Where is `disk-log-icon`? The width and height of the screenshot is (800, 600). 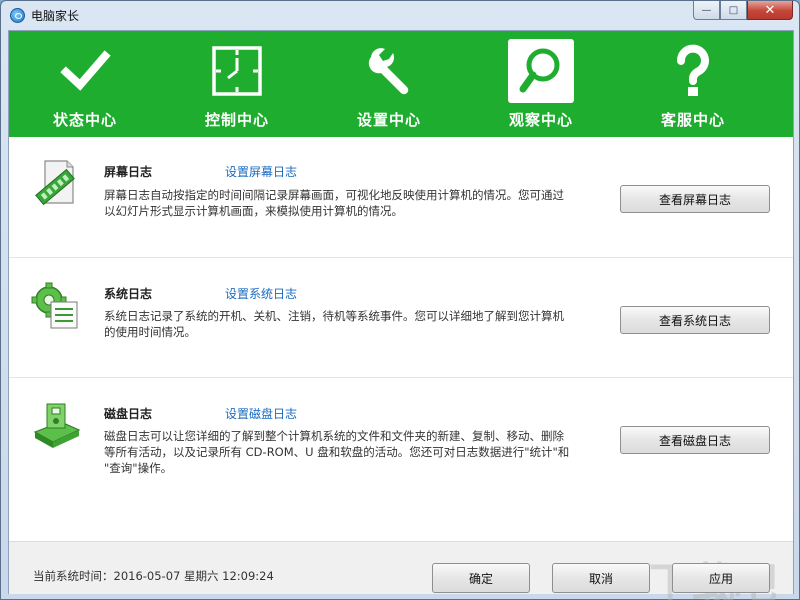
disk-log-icon is located at coordinates (56, 425).